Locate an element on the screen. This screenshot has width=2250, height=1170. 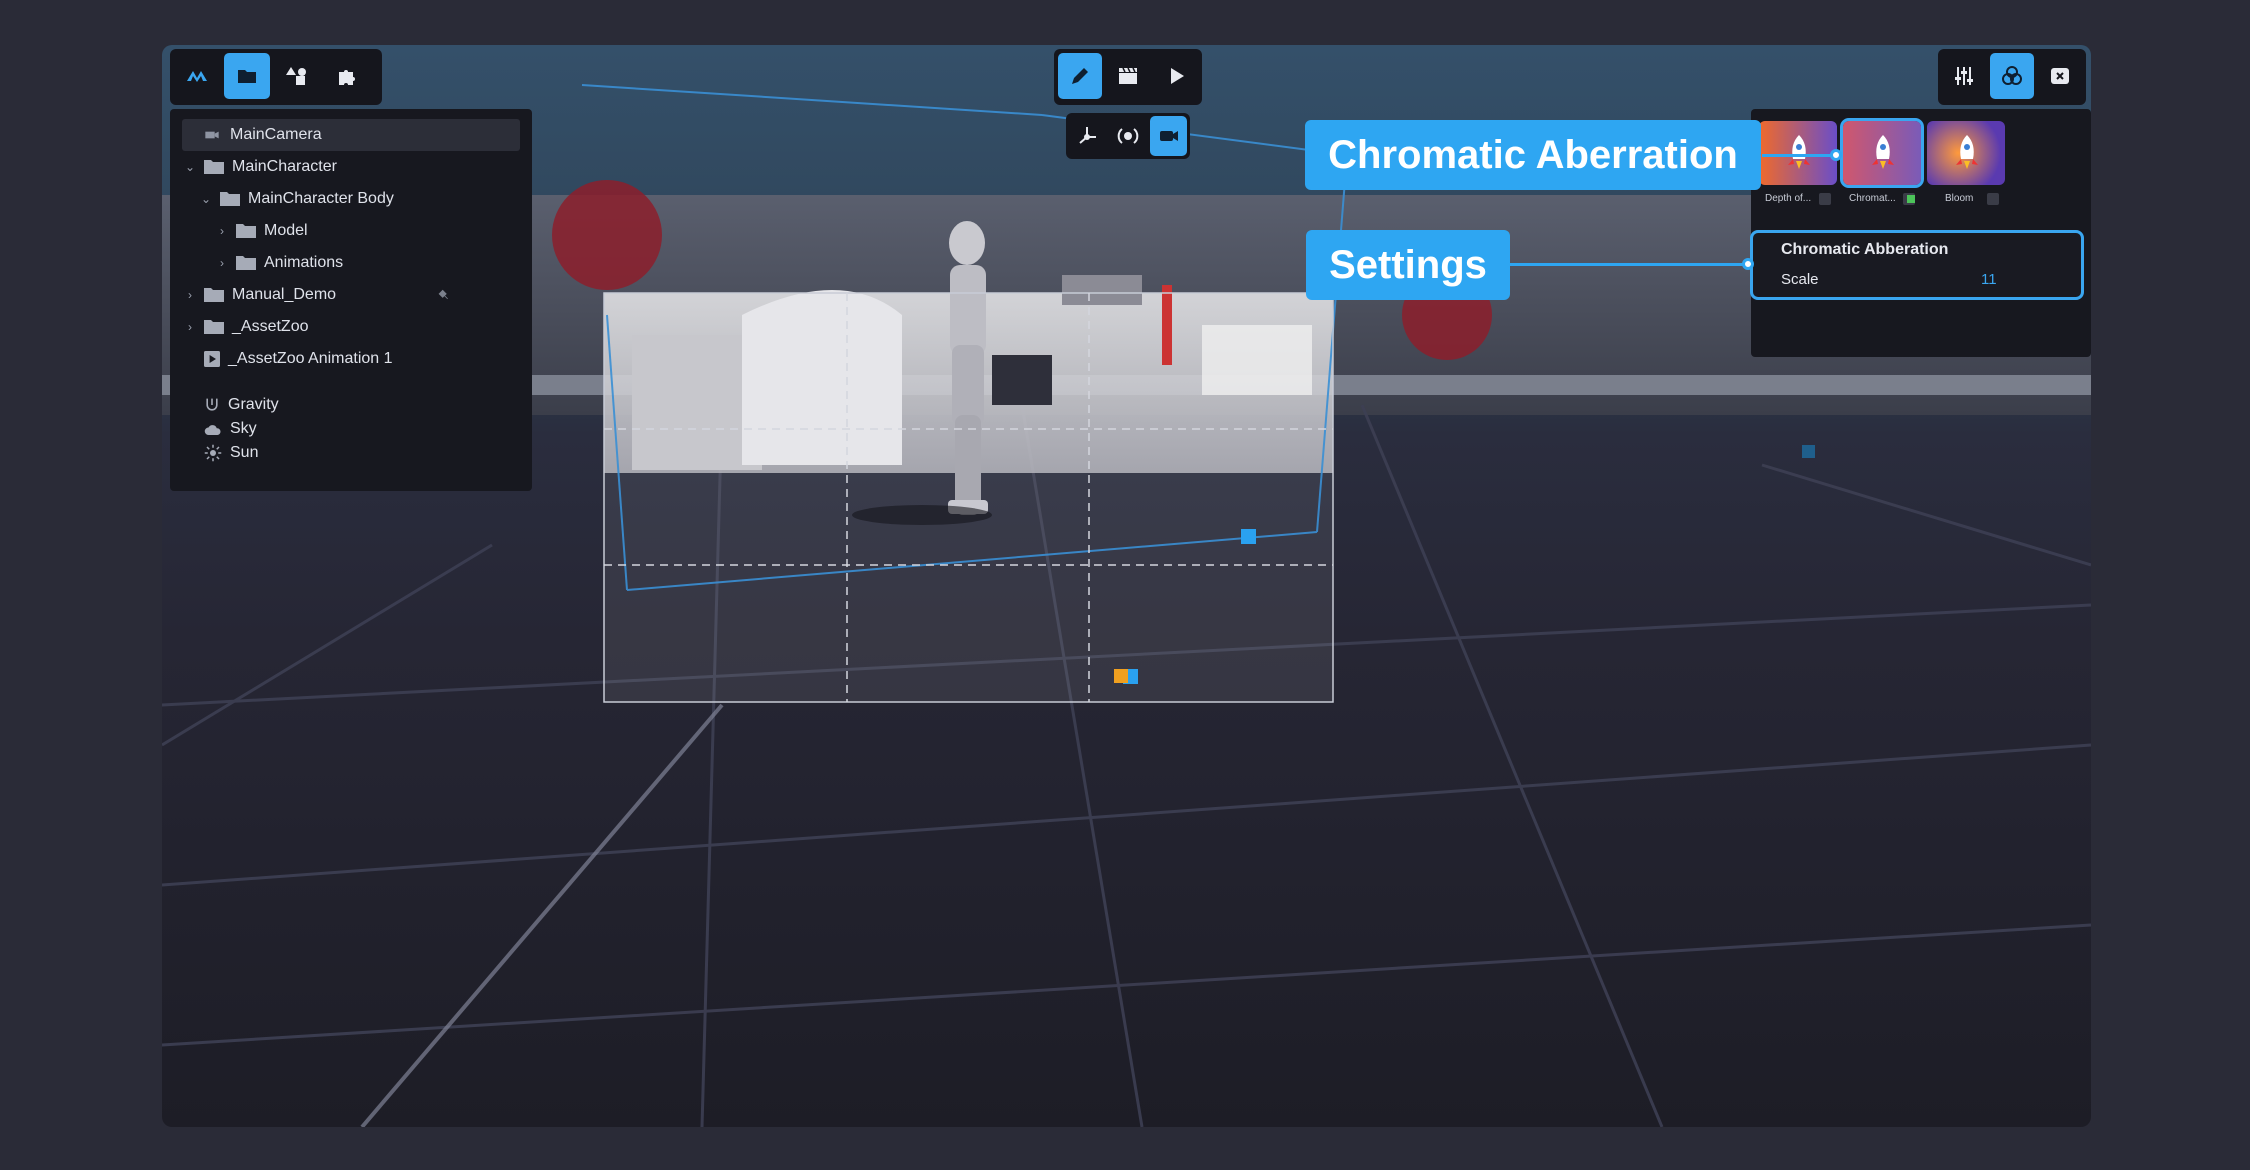
gravity-icon is located at coordinates (212, 404).